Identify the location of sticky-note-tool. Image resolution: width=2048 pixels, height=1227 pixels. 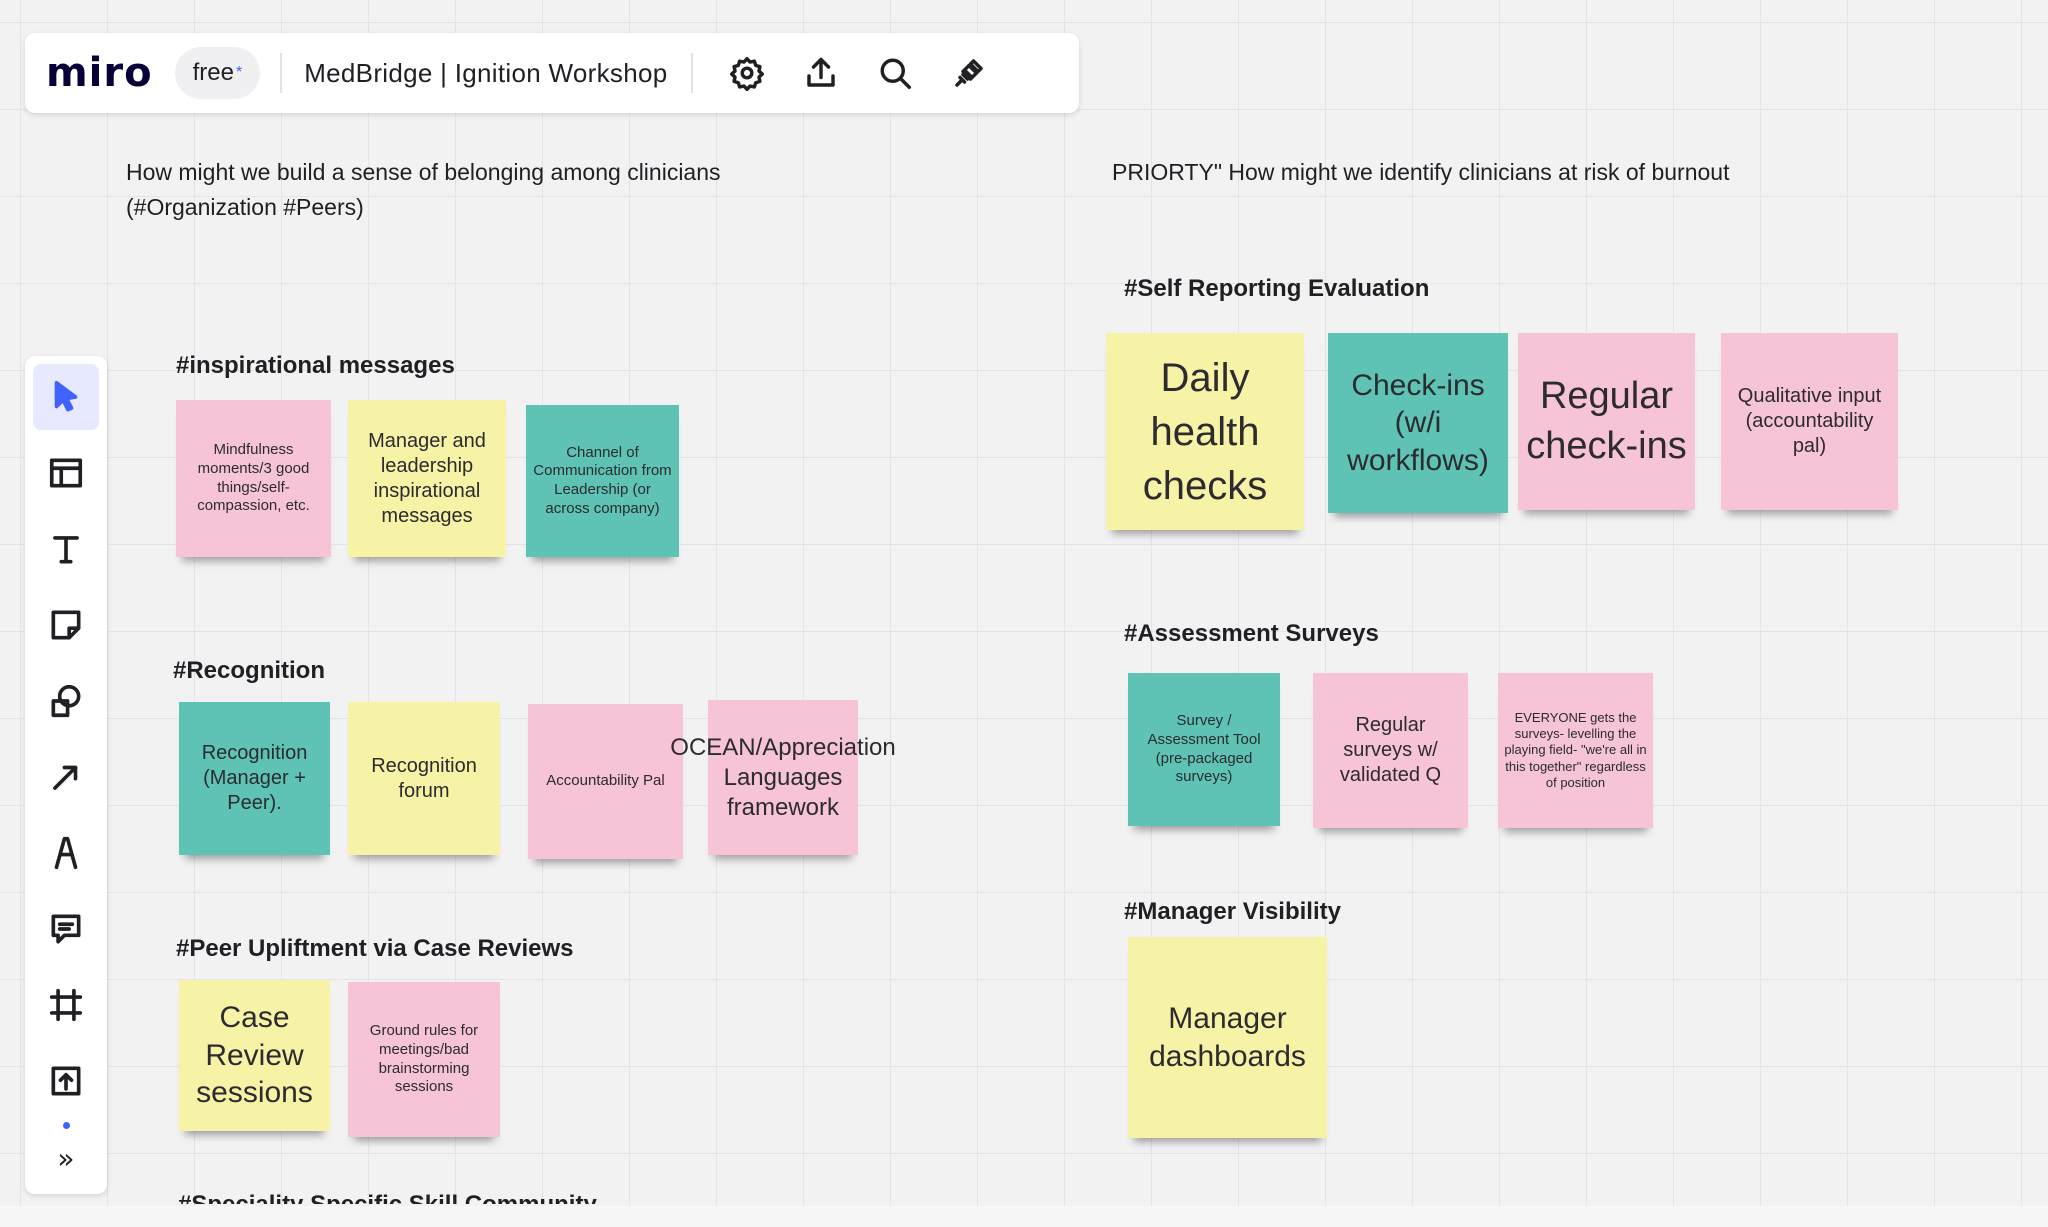
(66, 625).